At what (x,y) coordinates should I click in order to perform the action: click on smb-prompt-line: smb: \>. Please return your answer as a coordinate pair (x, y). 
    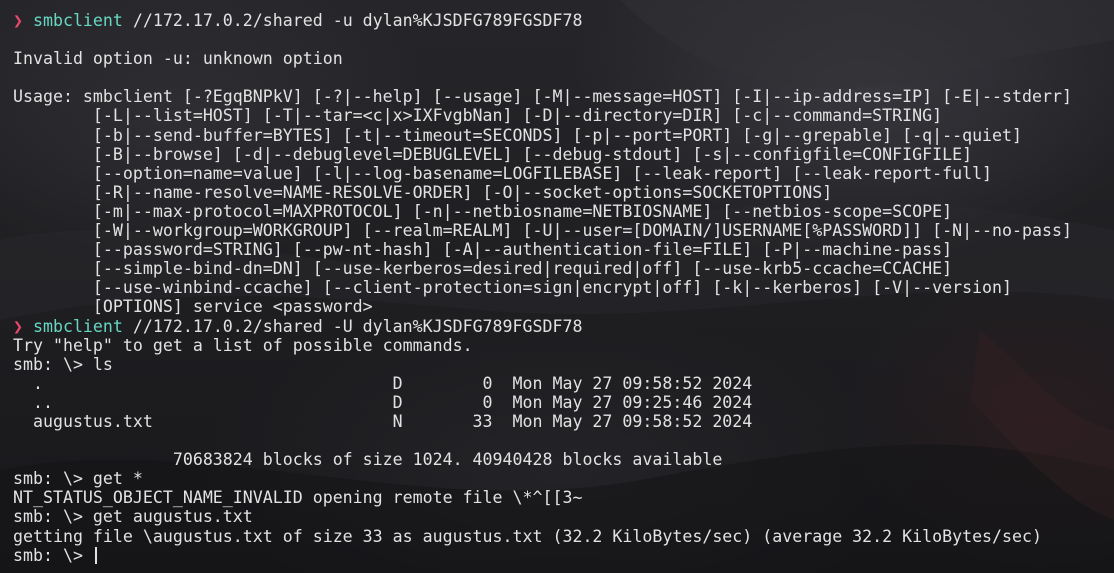
    Looking at the image, I should click on (561, 555).